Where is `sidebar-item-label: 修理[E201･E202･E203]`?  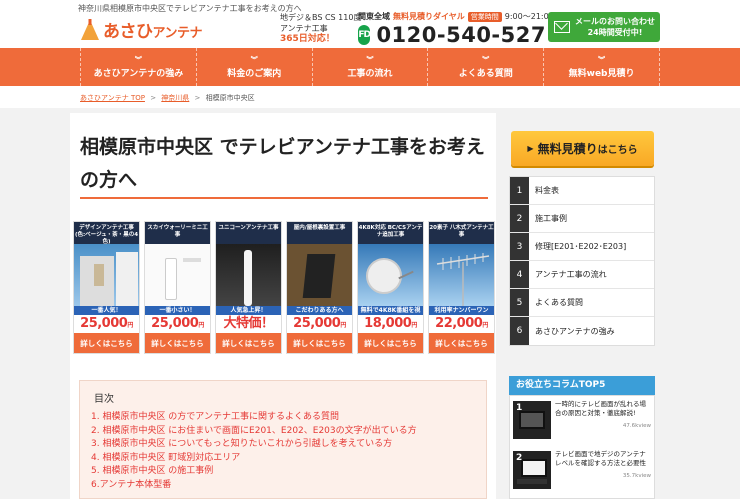
sidebar-item-label: 修理[E201･E202･E203] is located at coordinates (581, 246).